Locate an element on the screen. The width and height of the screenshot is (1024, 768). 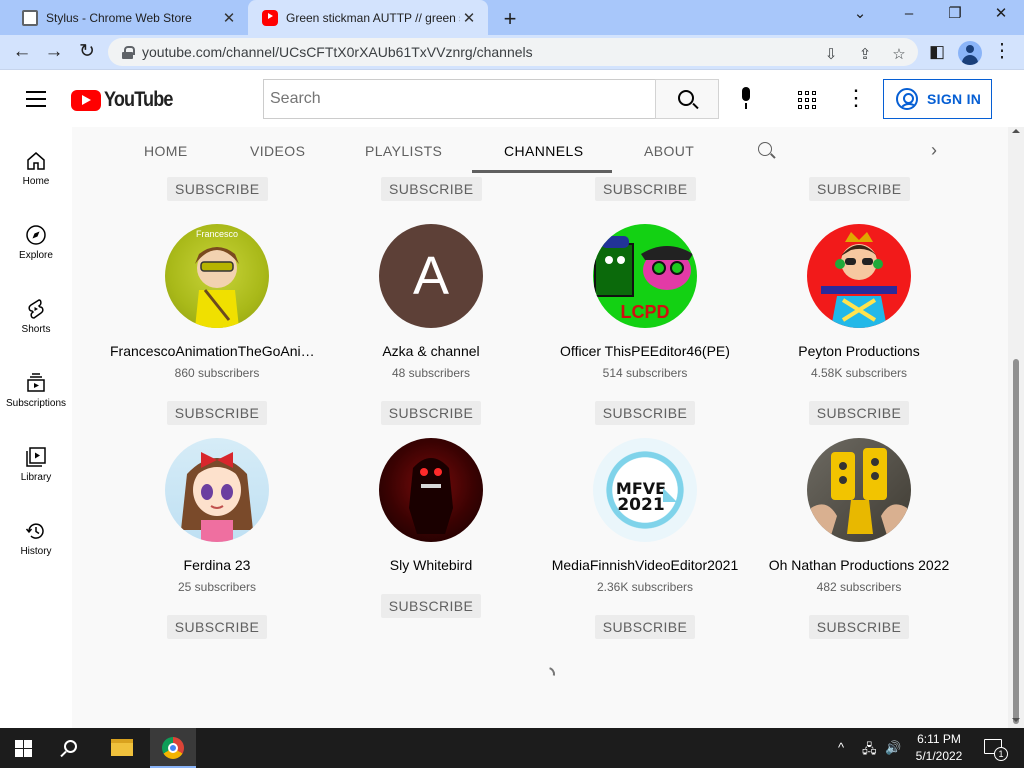
channel-name: Sly Whitebird is located at coordinates (431, 565).